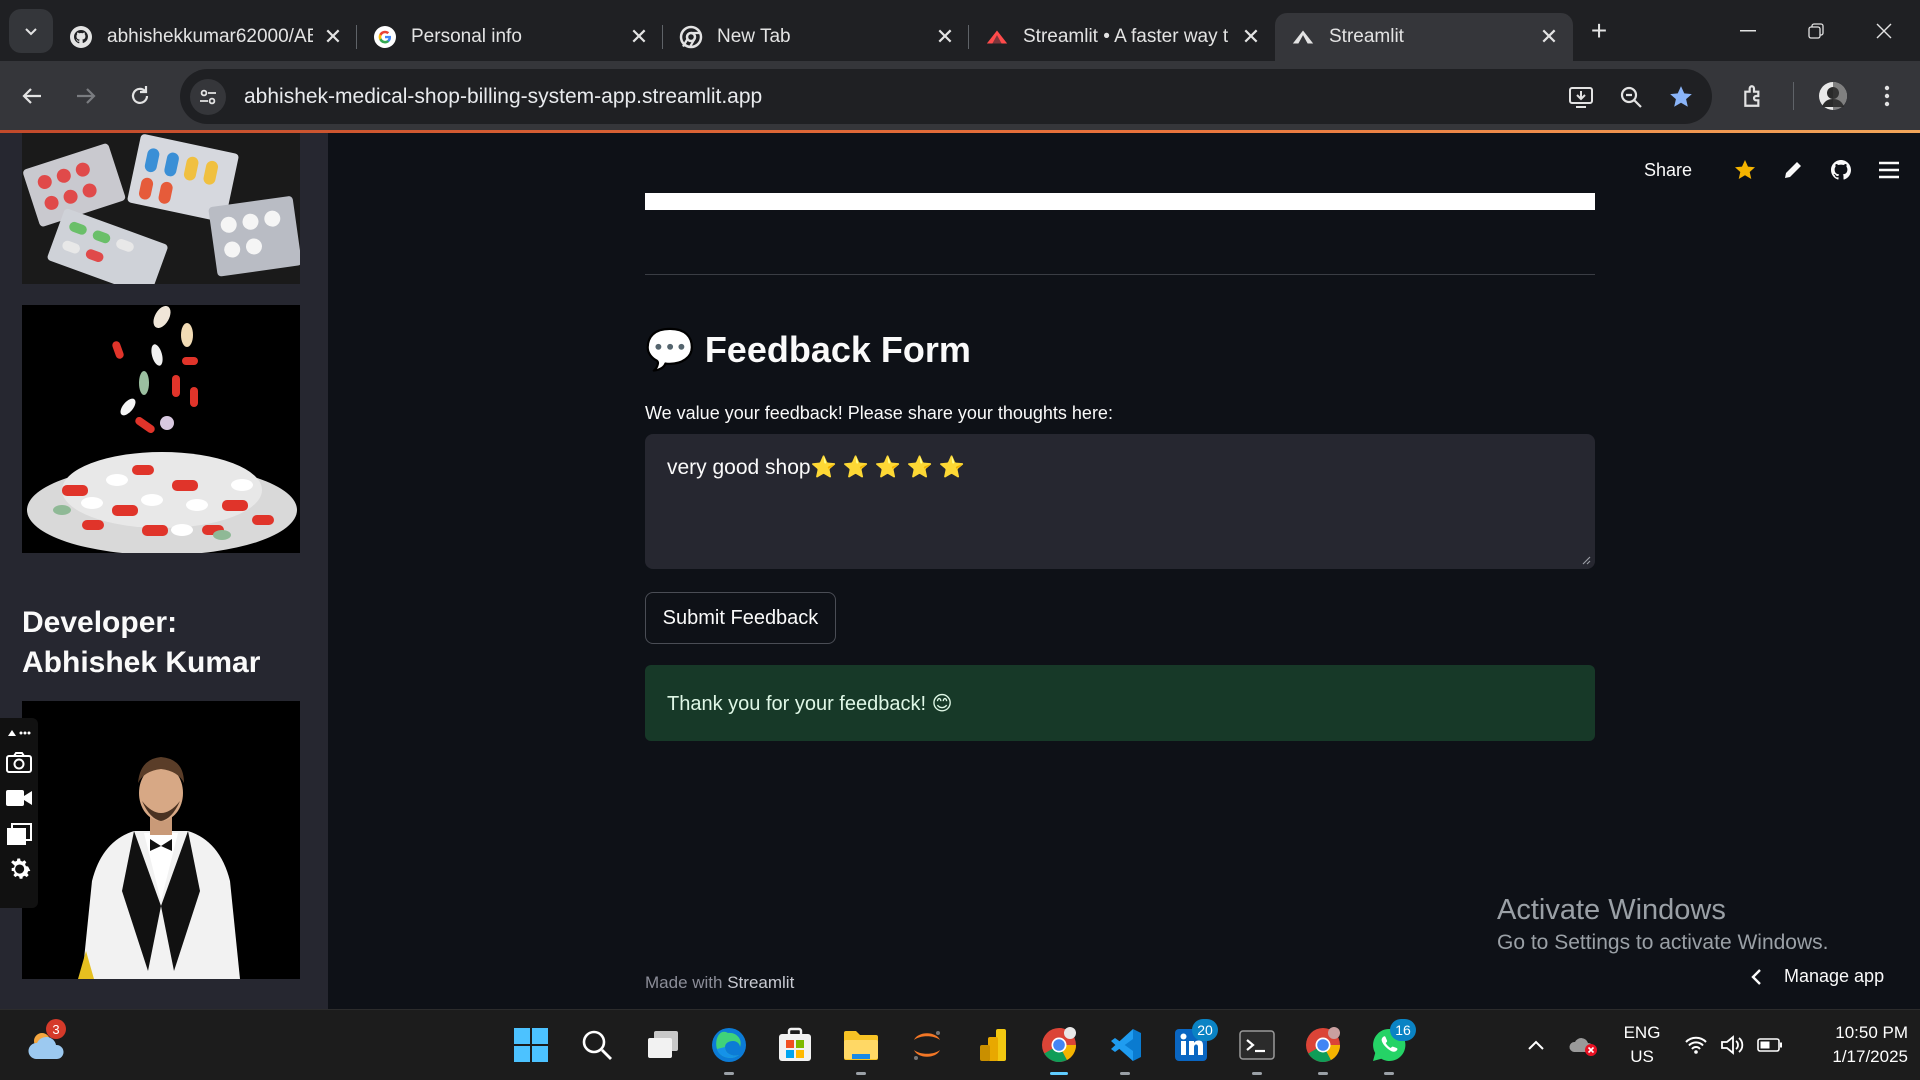 The height and width of the screenshot is (1080, 1920). I want to click on browser-menu-icon, so click(1887, 96).